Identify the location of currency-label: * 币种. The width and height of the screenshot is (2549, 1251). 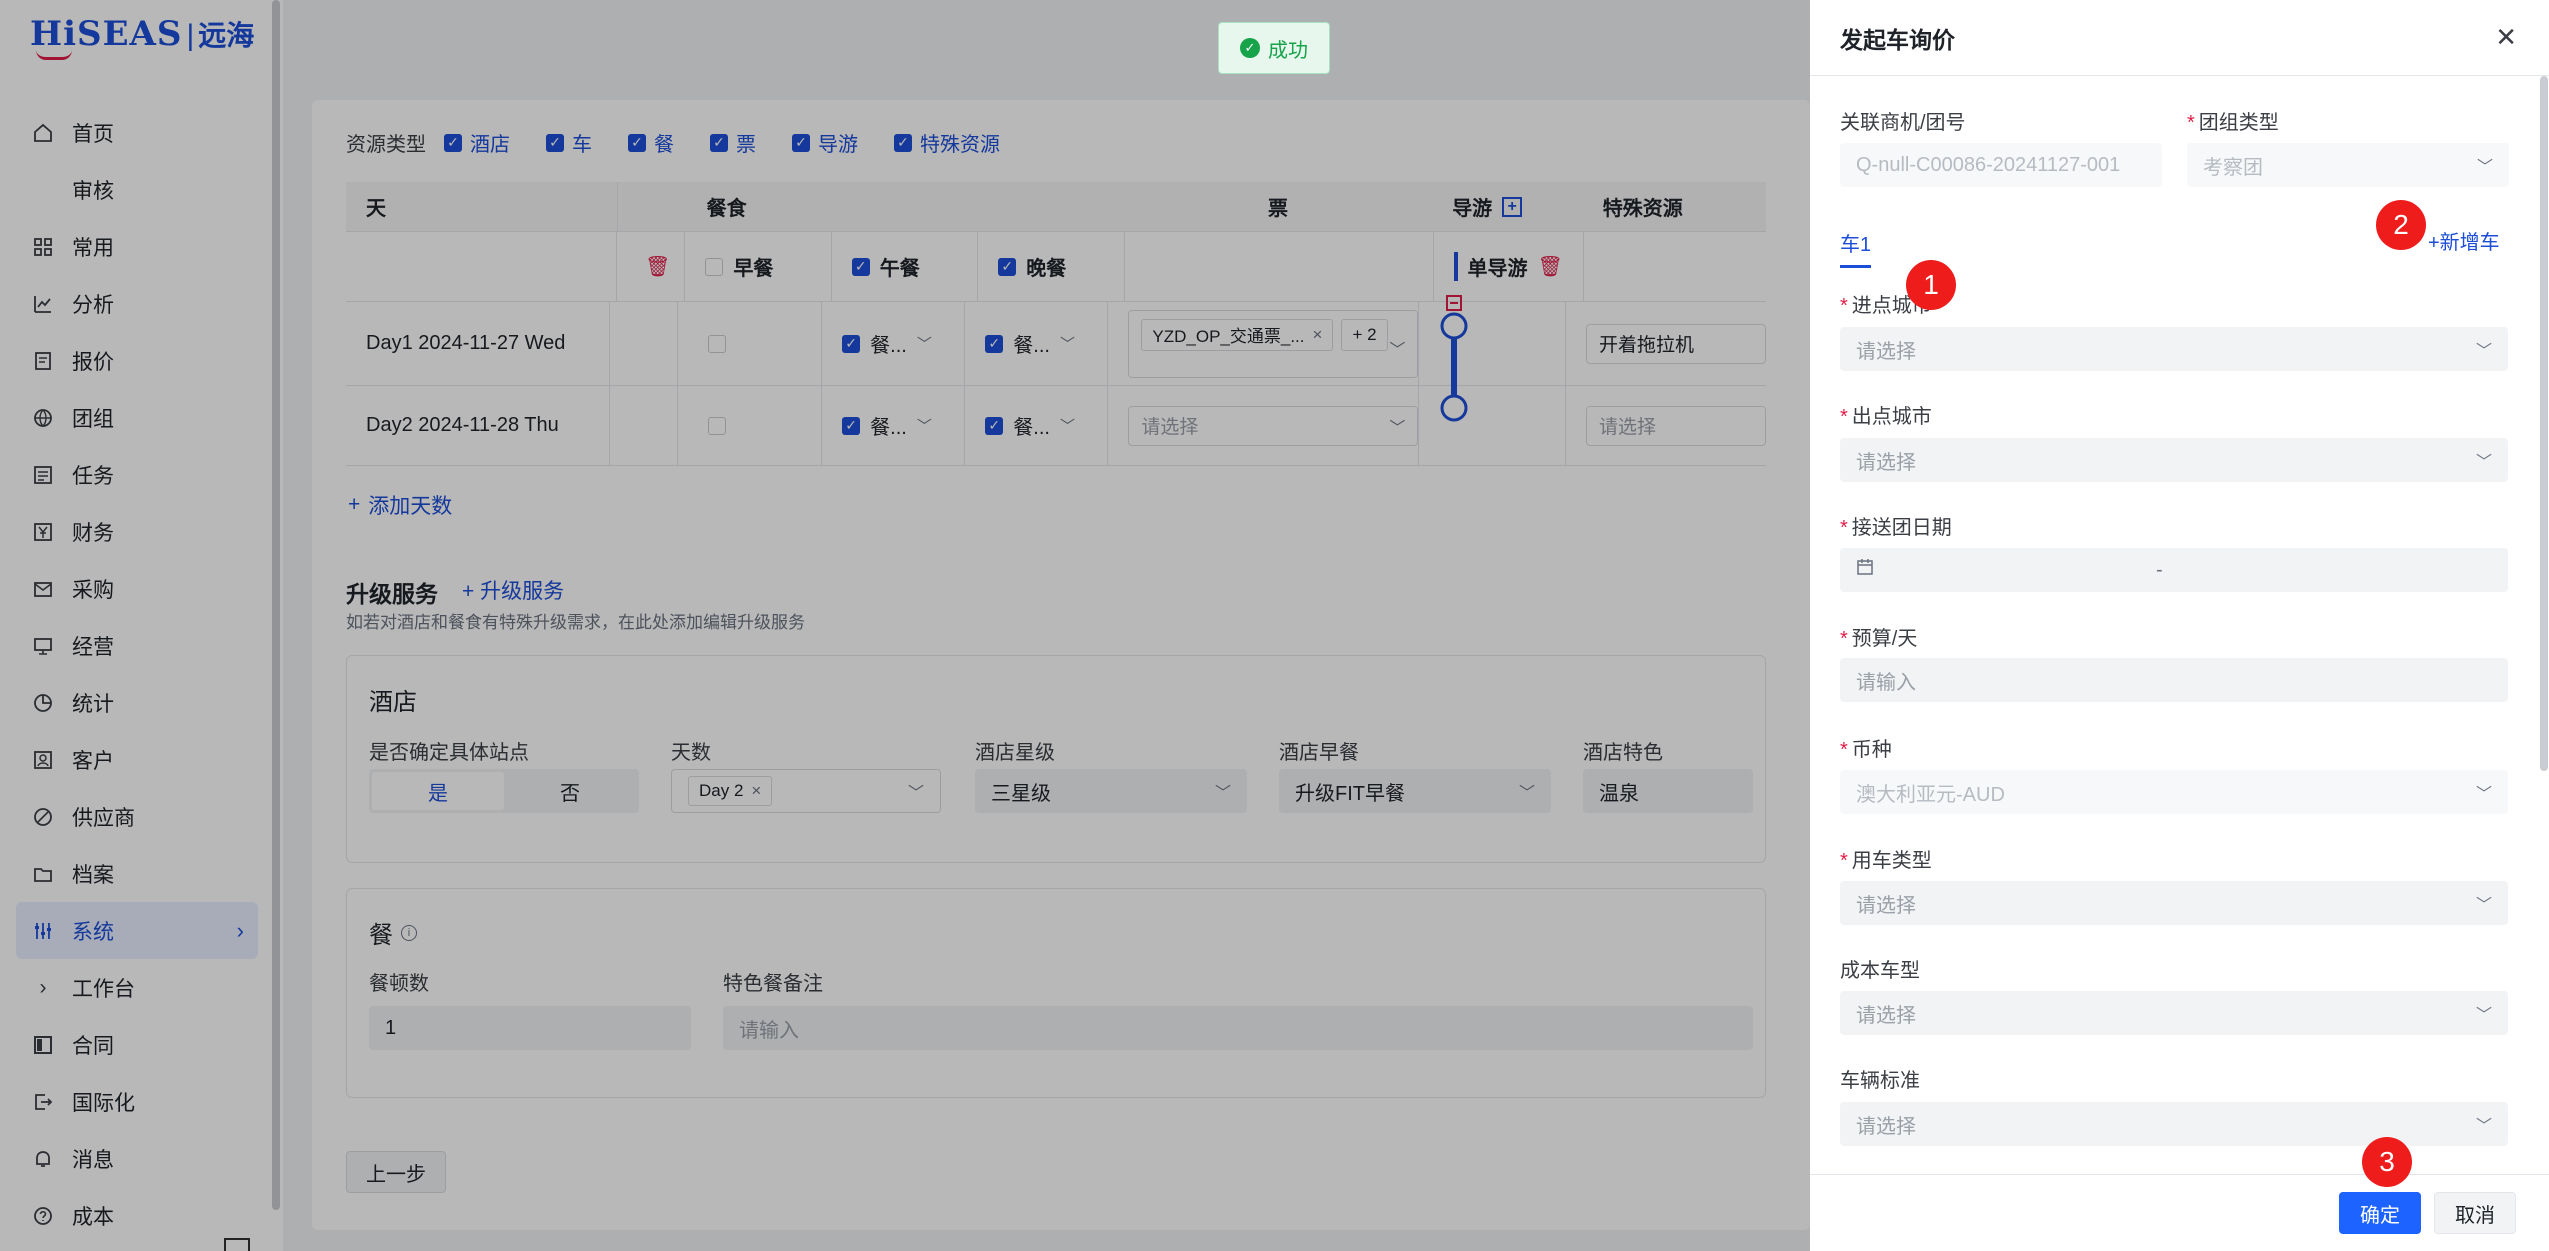
(1866, 747).